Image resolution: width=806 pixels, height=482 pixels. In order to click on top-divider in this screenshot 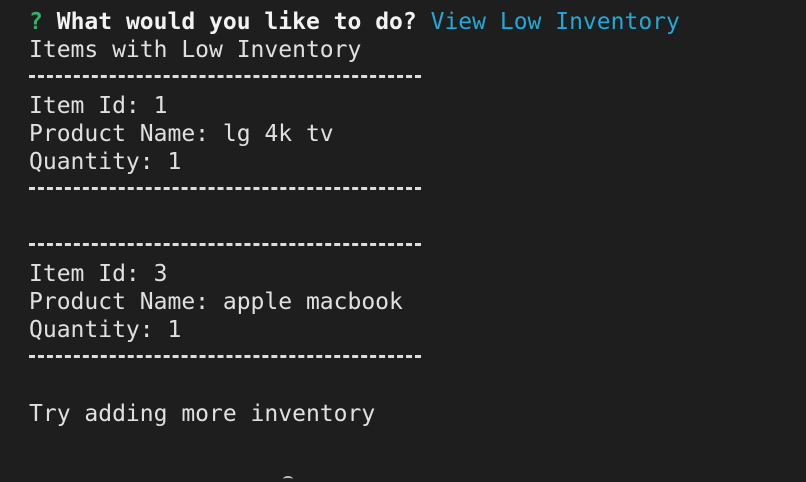, I will do `click(414, 4)`.